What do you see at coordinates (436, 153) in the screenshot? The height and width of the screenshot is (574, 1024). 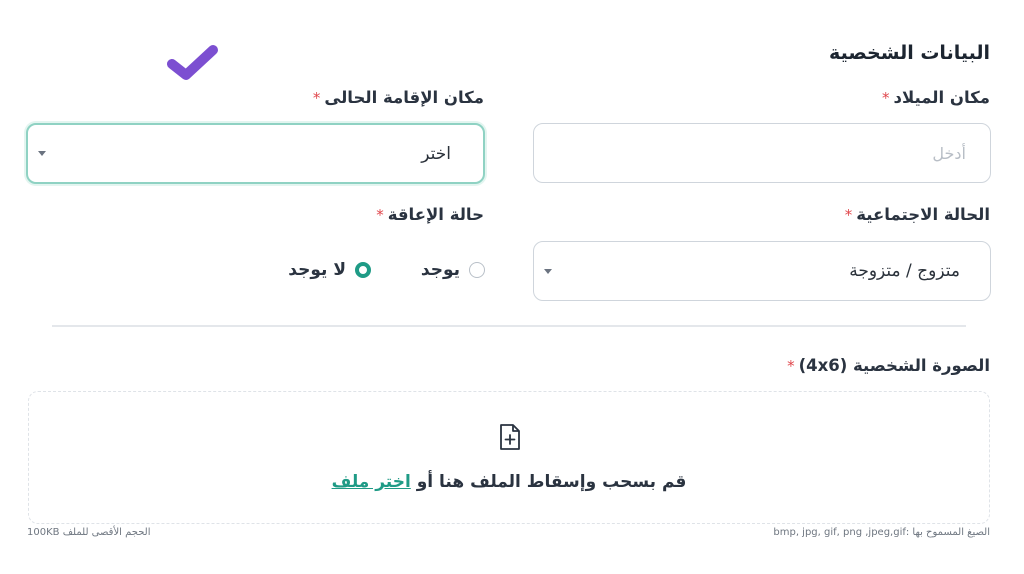 I see `residence-value: اختر` at bounding box center [436, 153].